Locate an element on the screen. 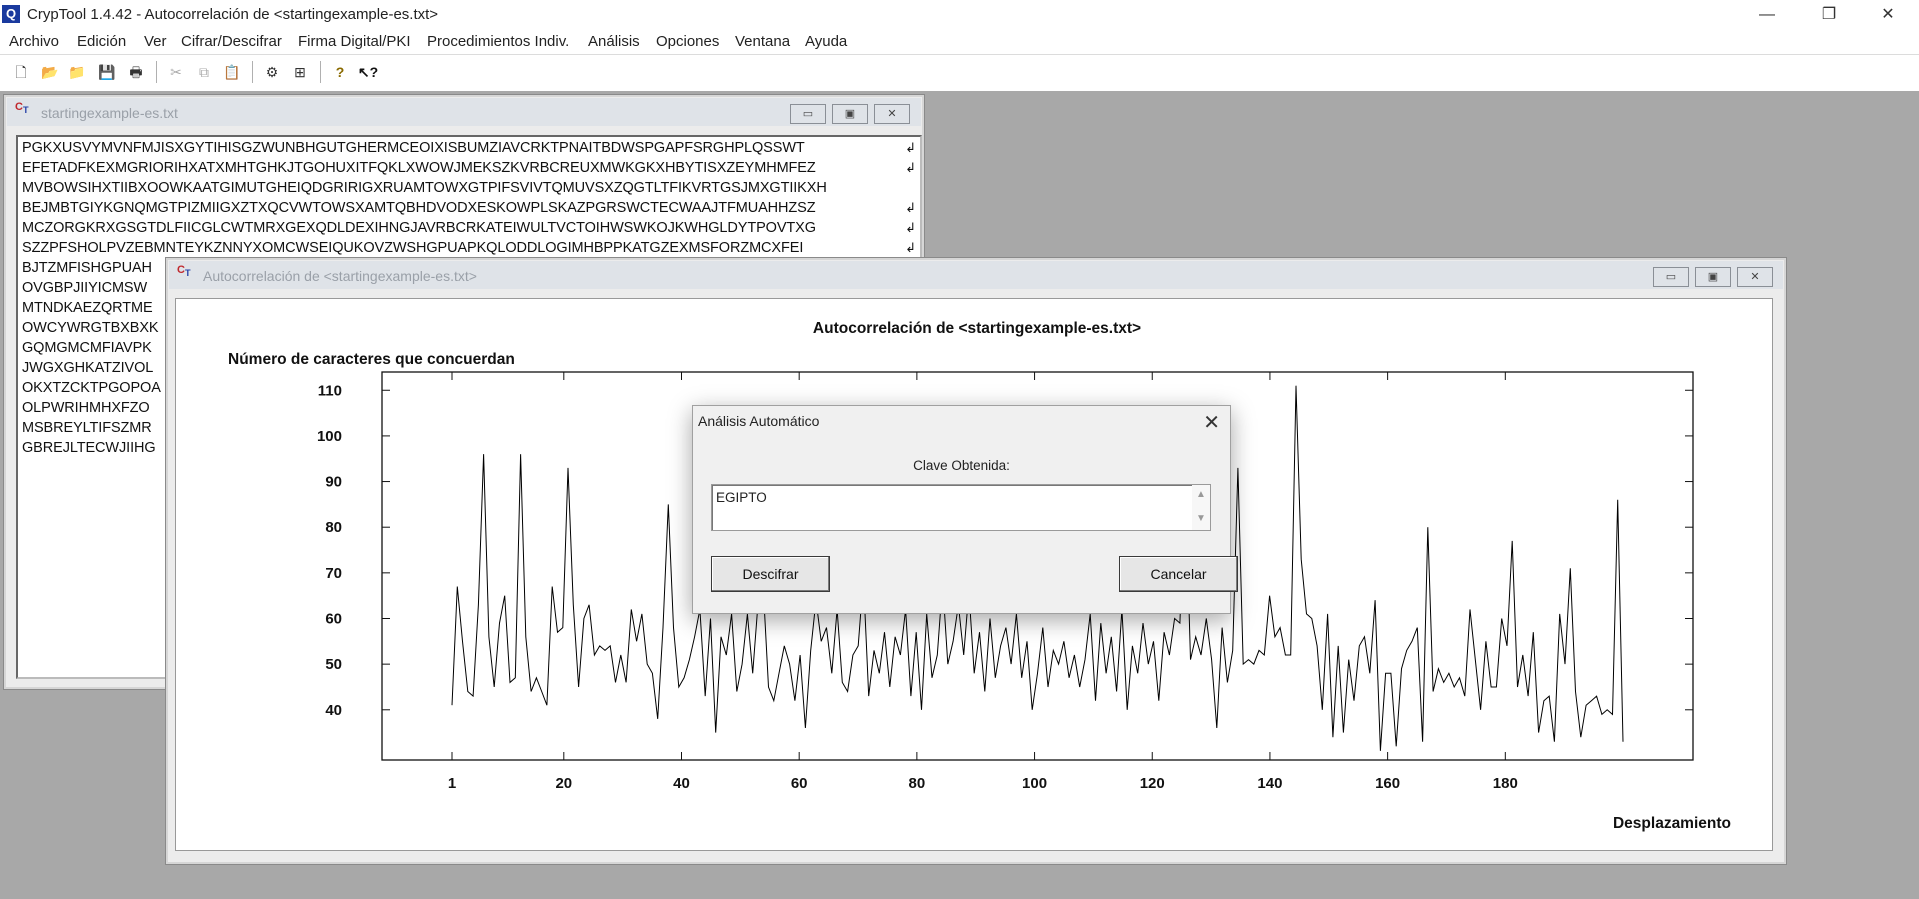 This screenshot has width=1919, height=899. open-file-icon: 📂 is located at coordinates (50, 72).